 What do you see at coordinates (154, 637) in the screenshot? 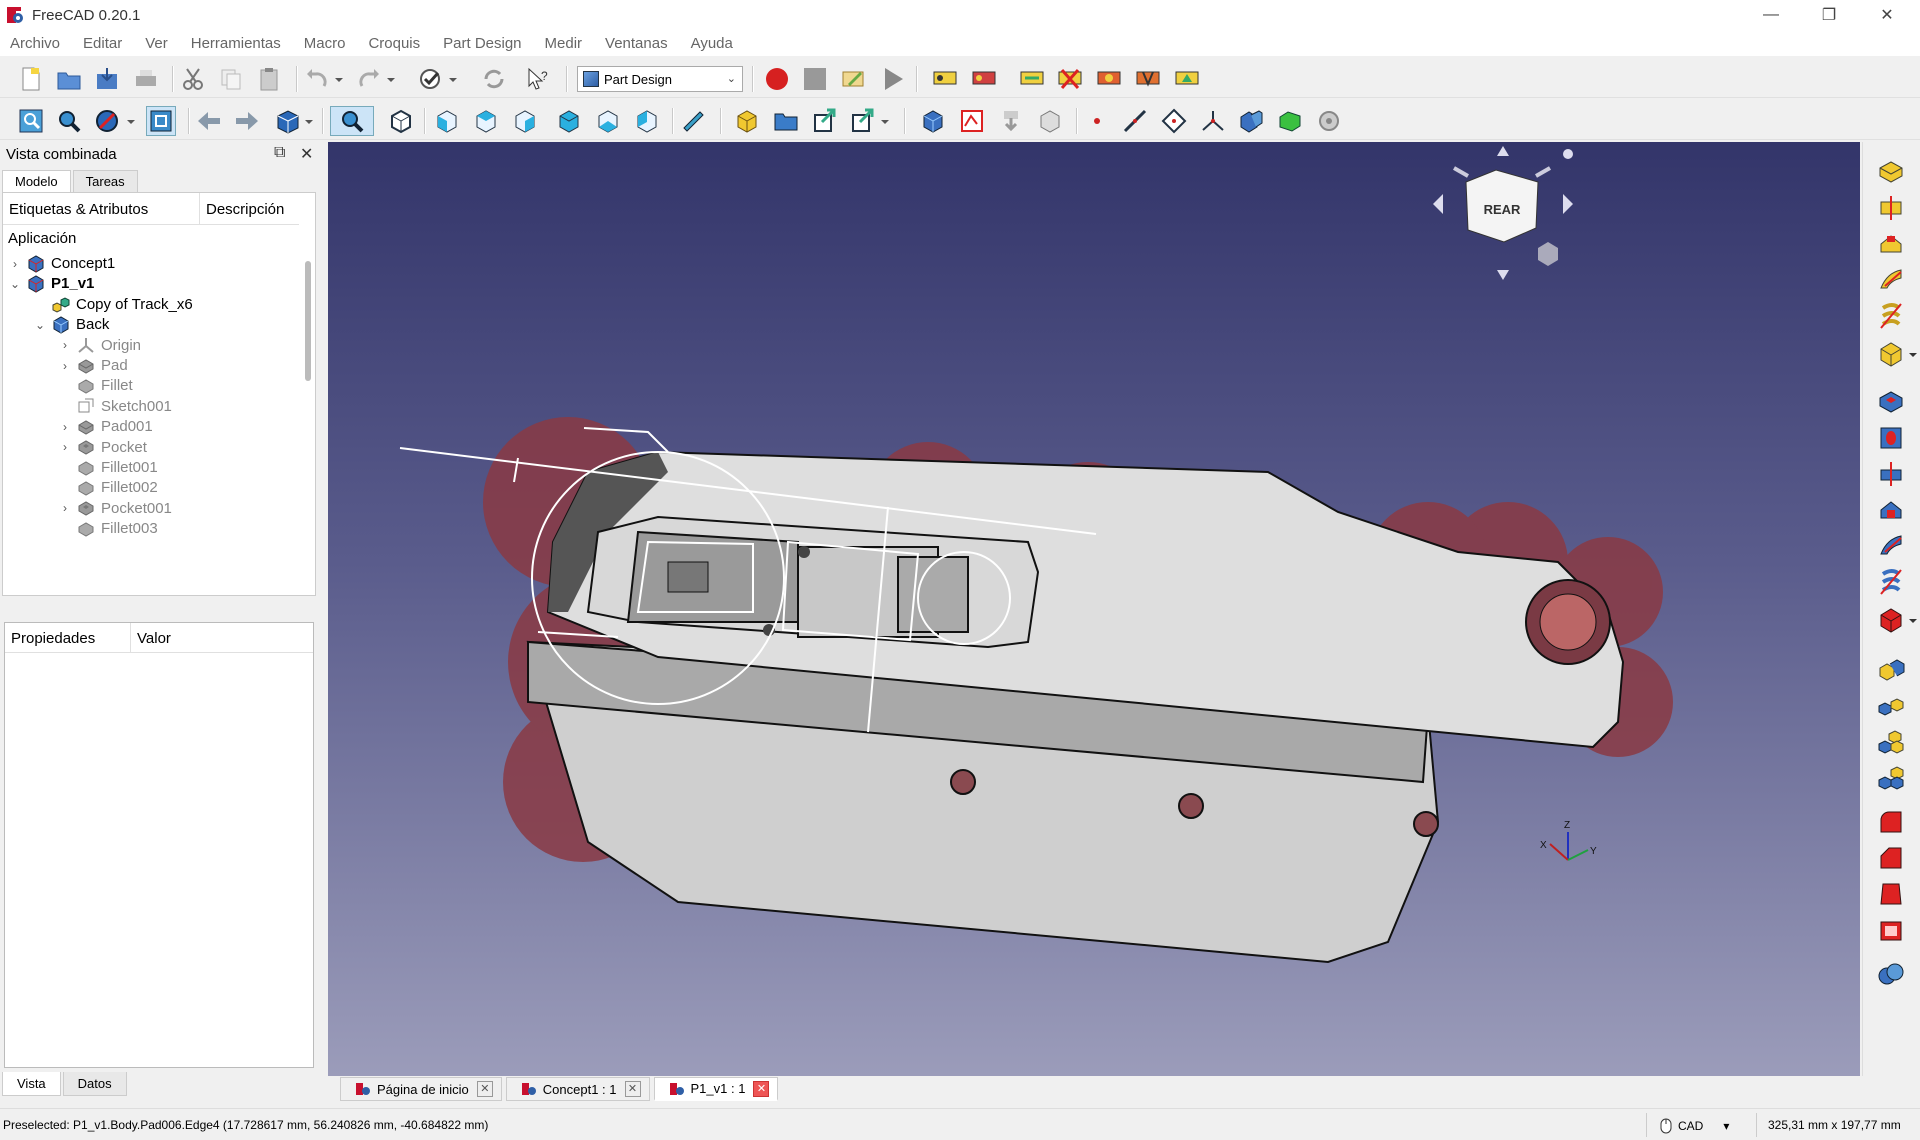
I see `property-header-value: Valor` at bounding box center [154, 637].